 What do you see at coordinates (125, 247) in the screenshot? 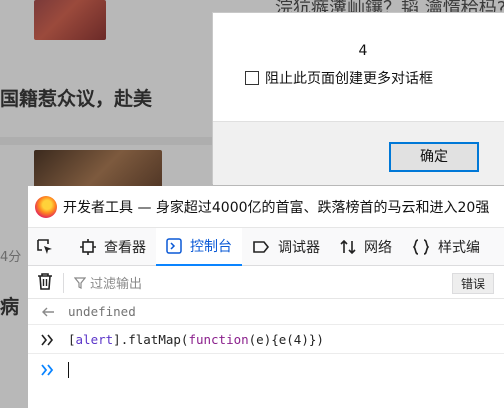
I see `tab-label: 查看器` at bounding box center [125, 247].